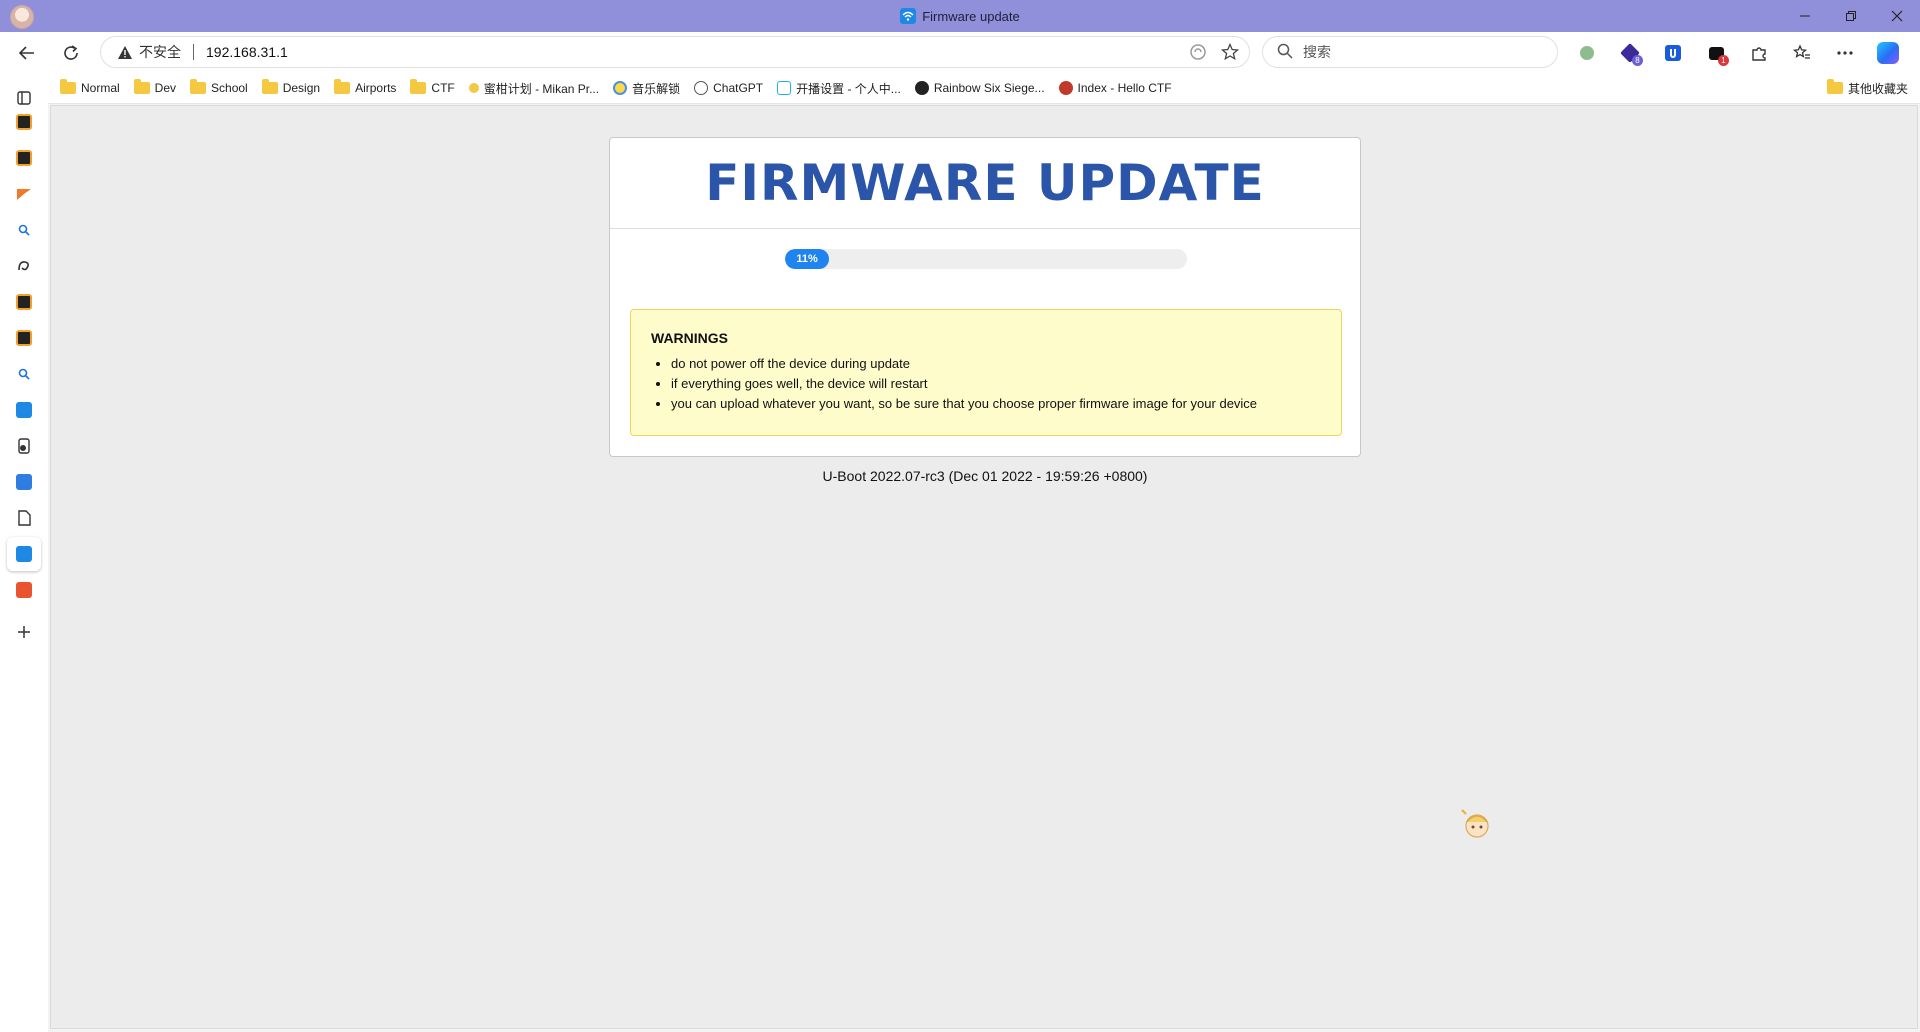  I want to click on window-controls, so click(1851, 16).